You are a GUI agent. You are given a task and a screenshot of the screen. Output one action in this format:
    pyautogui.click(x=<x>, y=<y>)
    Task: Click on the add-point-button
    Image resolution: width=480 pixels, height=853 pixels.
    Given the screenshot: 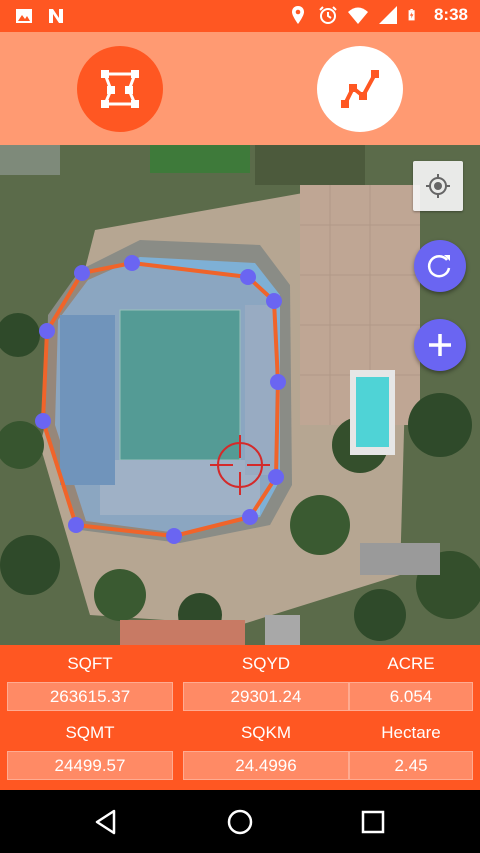 What is the action you would take?
    pyautogui.click(x=440, y=345)
    